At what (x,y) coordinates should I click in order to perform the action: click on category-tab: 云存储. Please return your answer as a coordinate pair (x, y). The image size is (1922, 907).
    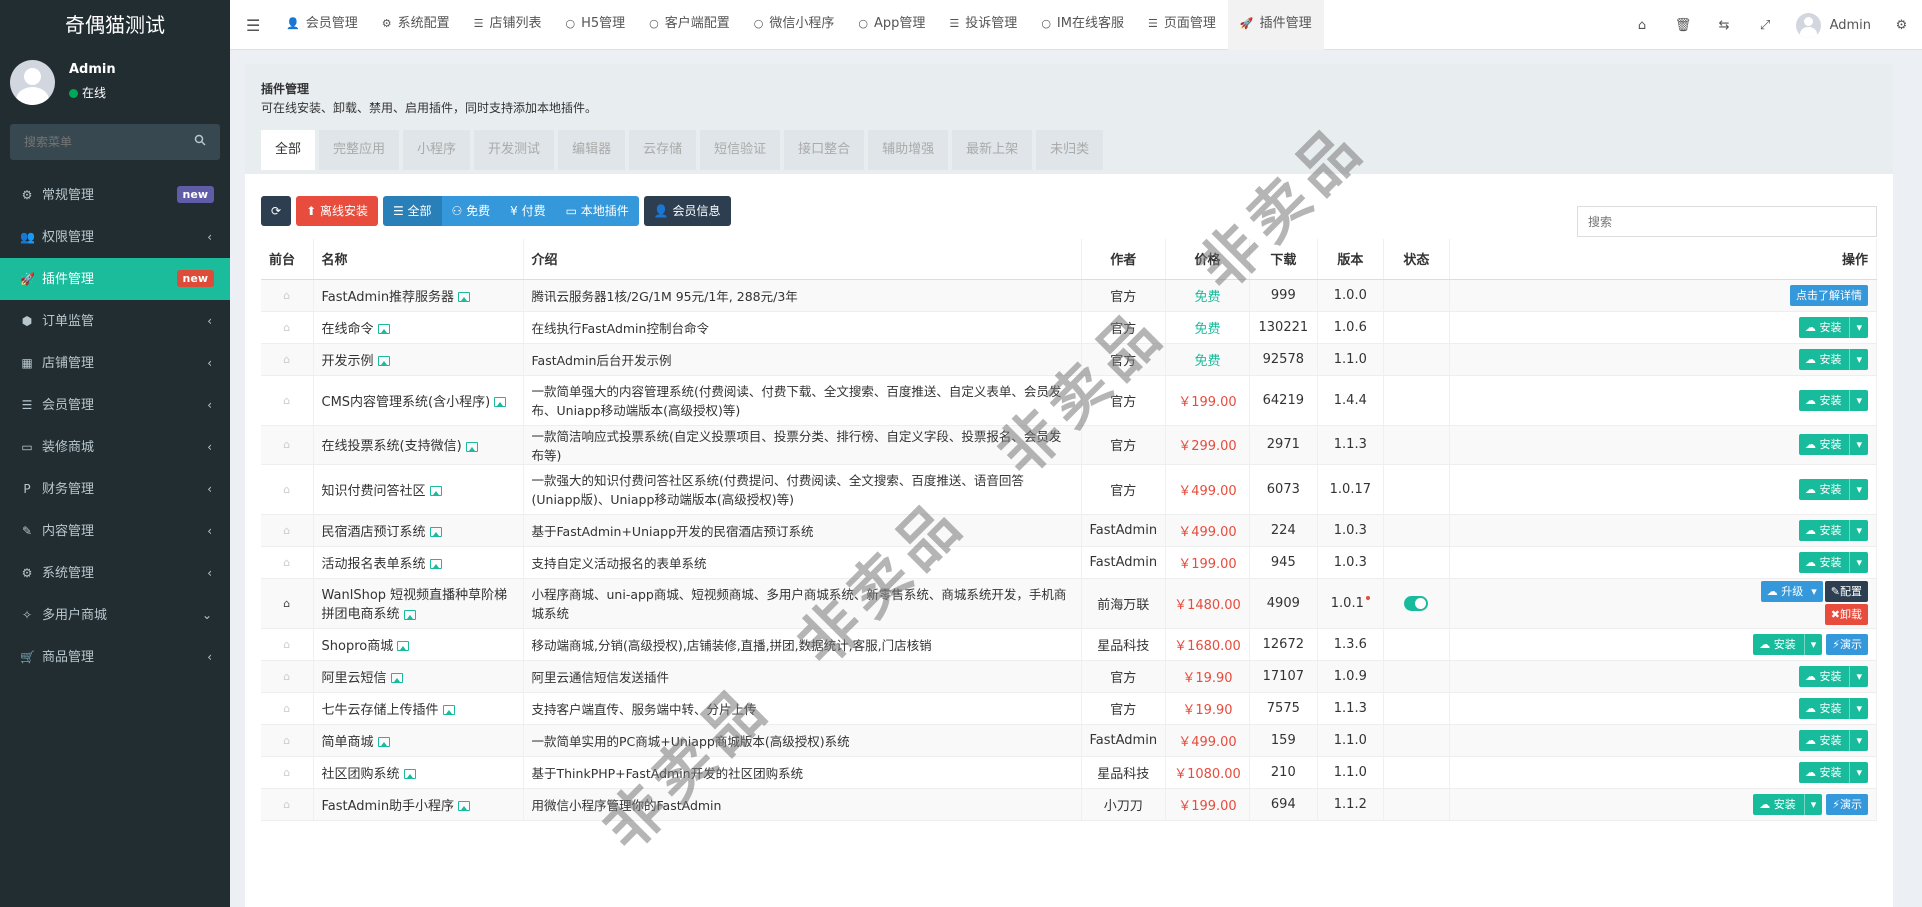
    Looking at the image, I should click on (663, 150).